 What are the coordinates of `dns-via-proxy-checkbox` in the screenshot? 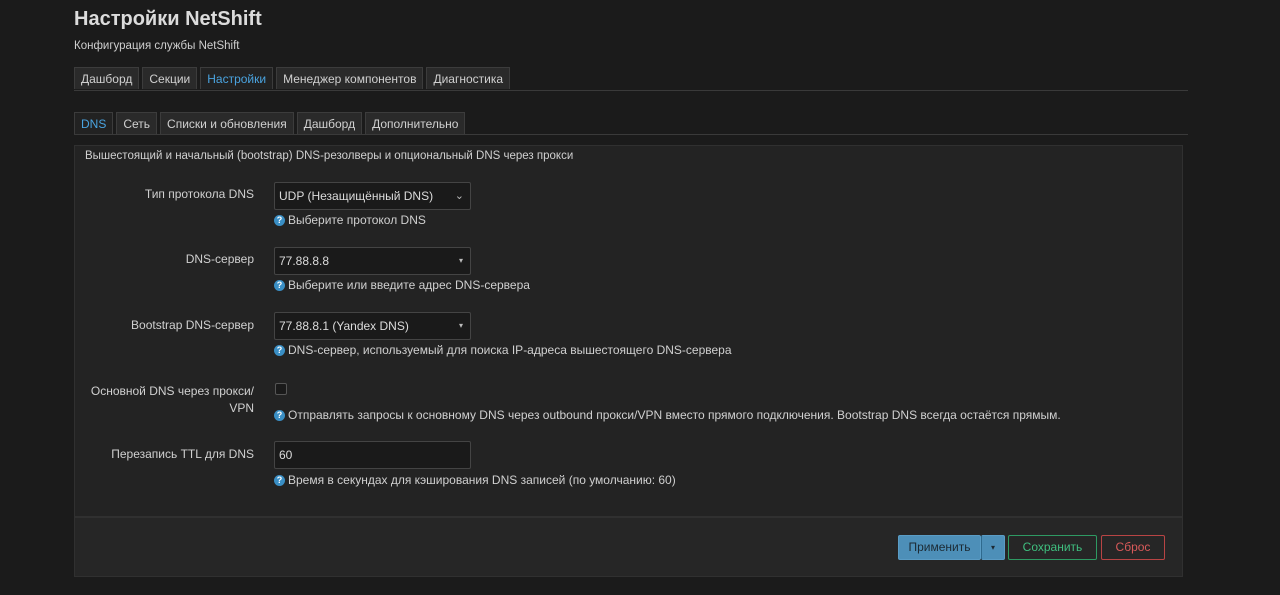 It's located at (281, 389).